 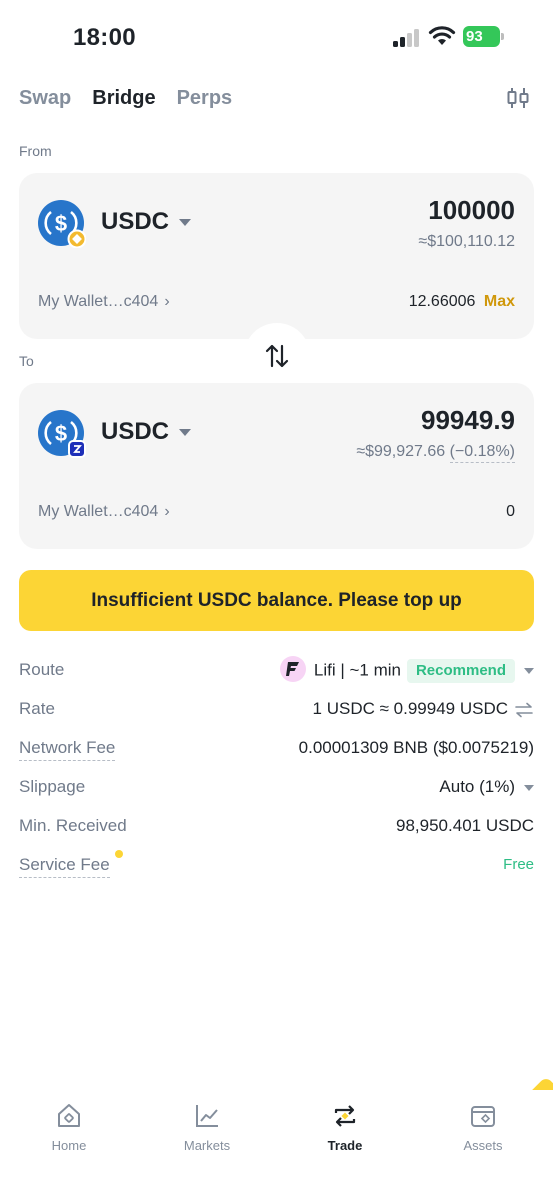 What do you see at coordinates (442, 301) in the screenshot?
I see `from-balance-value: 12.66006` at bounding box center [442, 301].